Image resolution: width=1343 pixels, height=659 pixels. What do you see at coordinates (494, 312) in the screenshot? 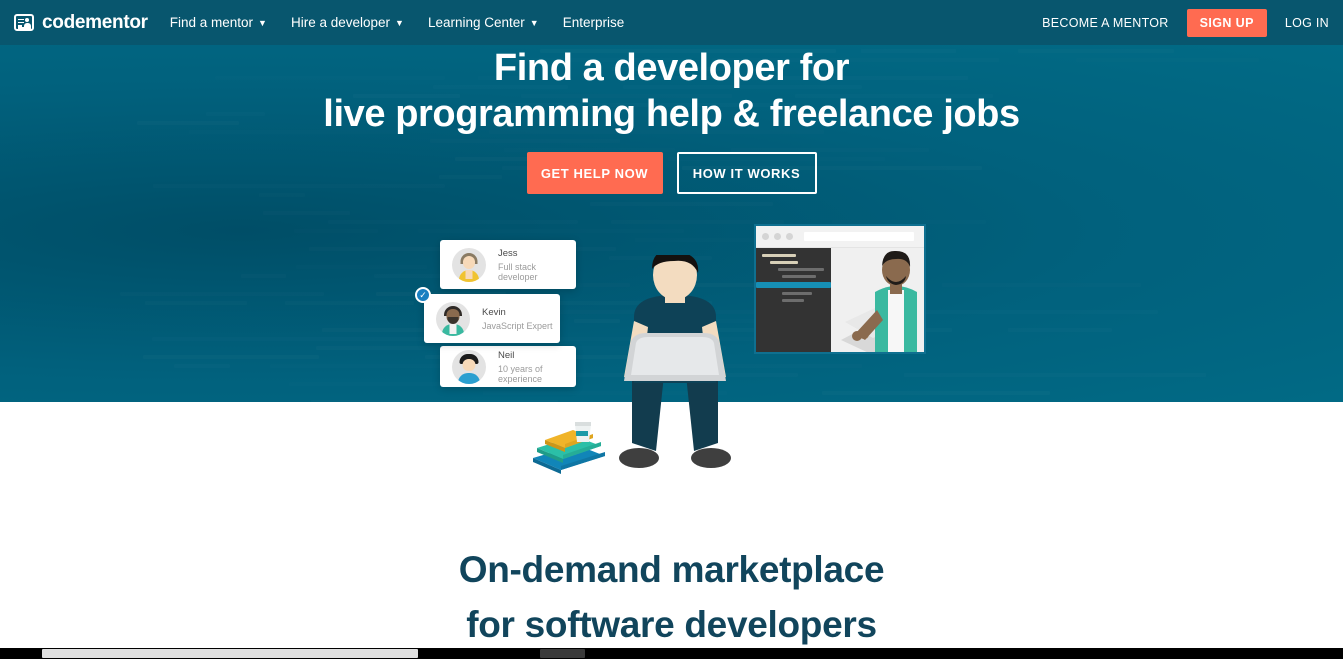
I see `mentor-name: Kevin` at bounding box center [494, 312].